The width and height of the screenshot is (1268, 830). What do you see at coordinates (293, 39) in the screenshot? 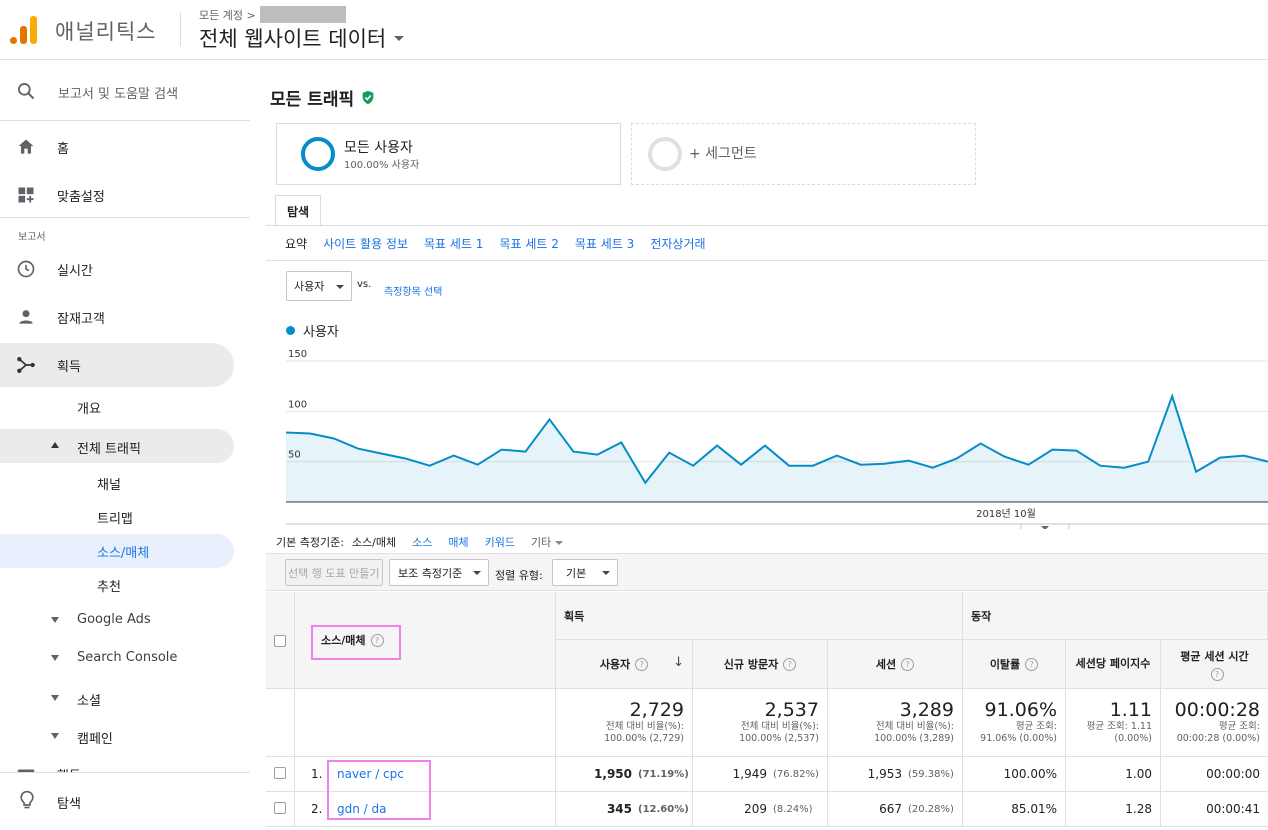
I see `property-name: 전체 웹사이트 데이터` at bounding box center [293, 39].